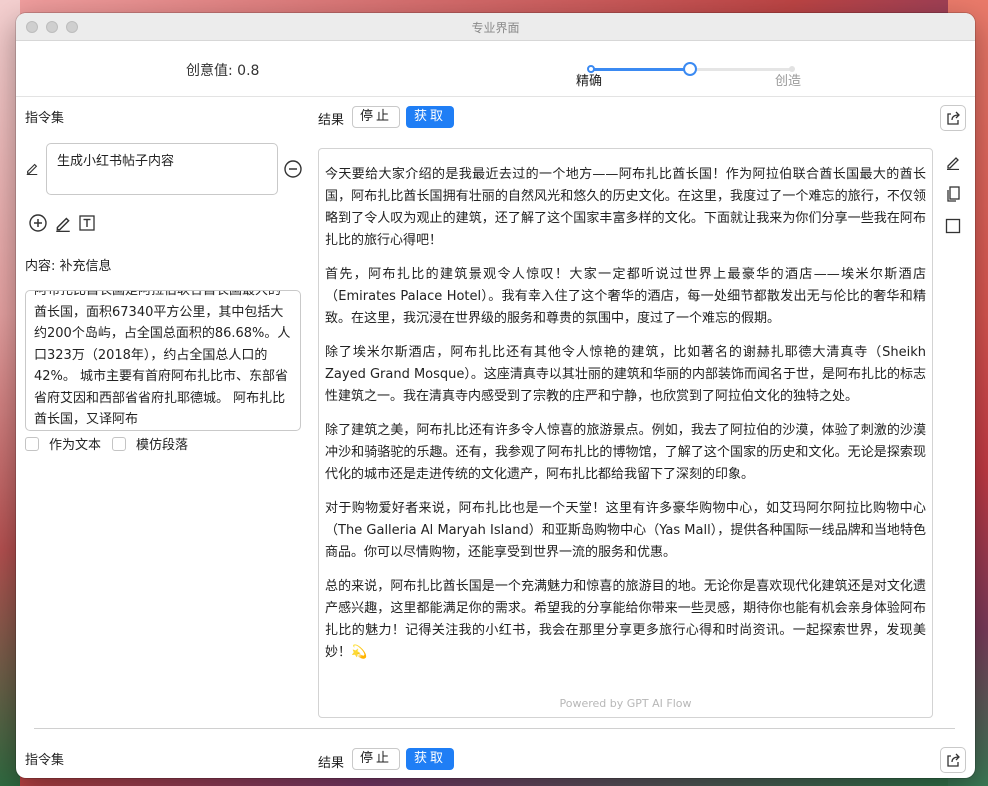 The width and height of the screenshot is (988, 786). Describe the element at coordinates (430, 117) in the screenshot. I see `get-button: 获取` at that location.